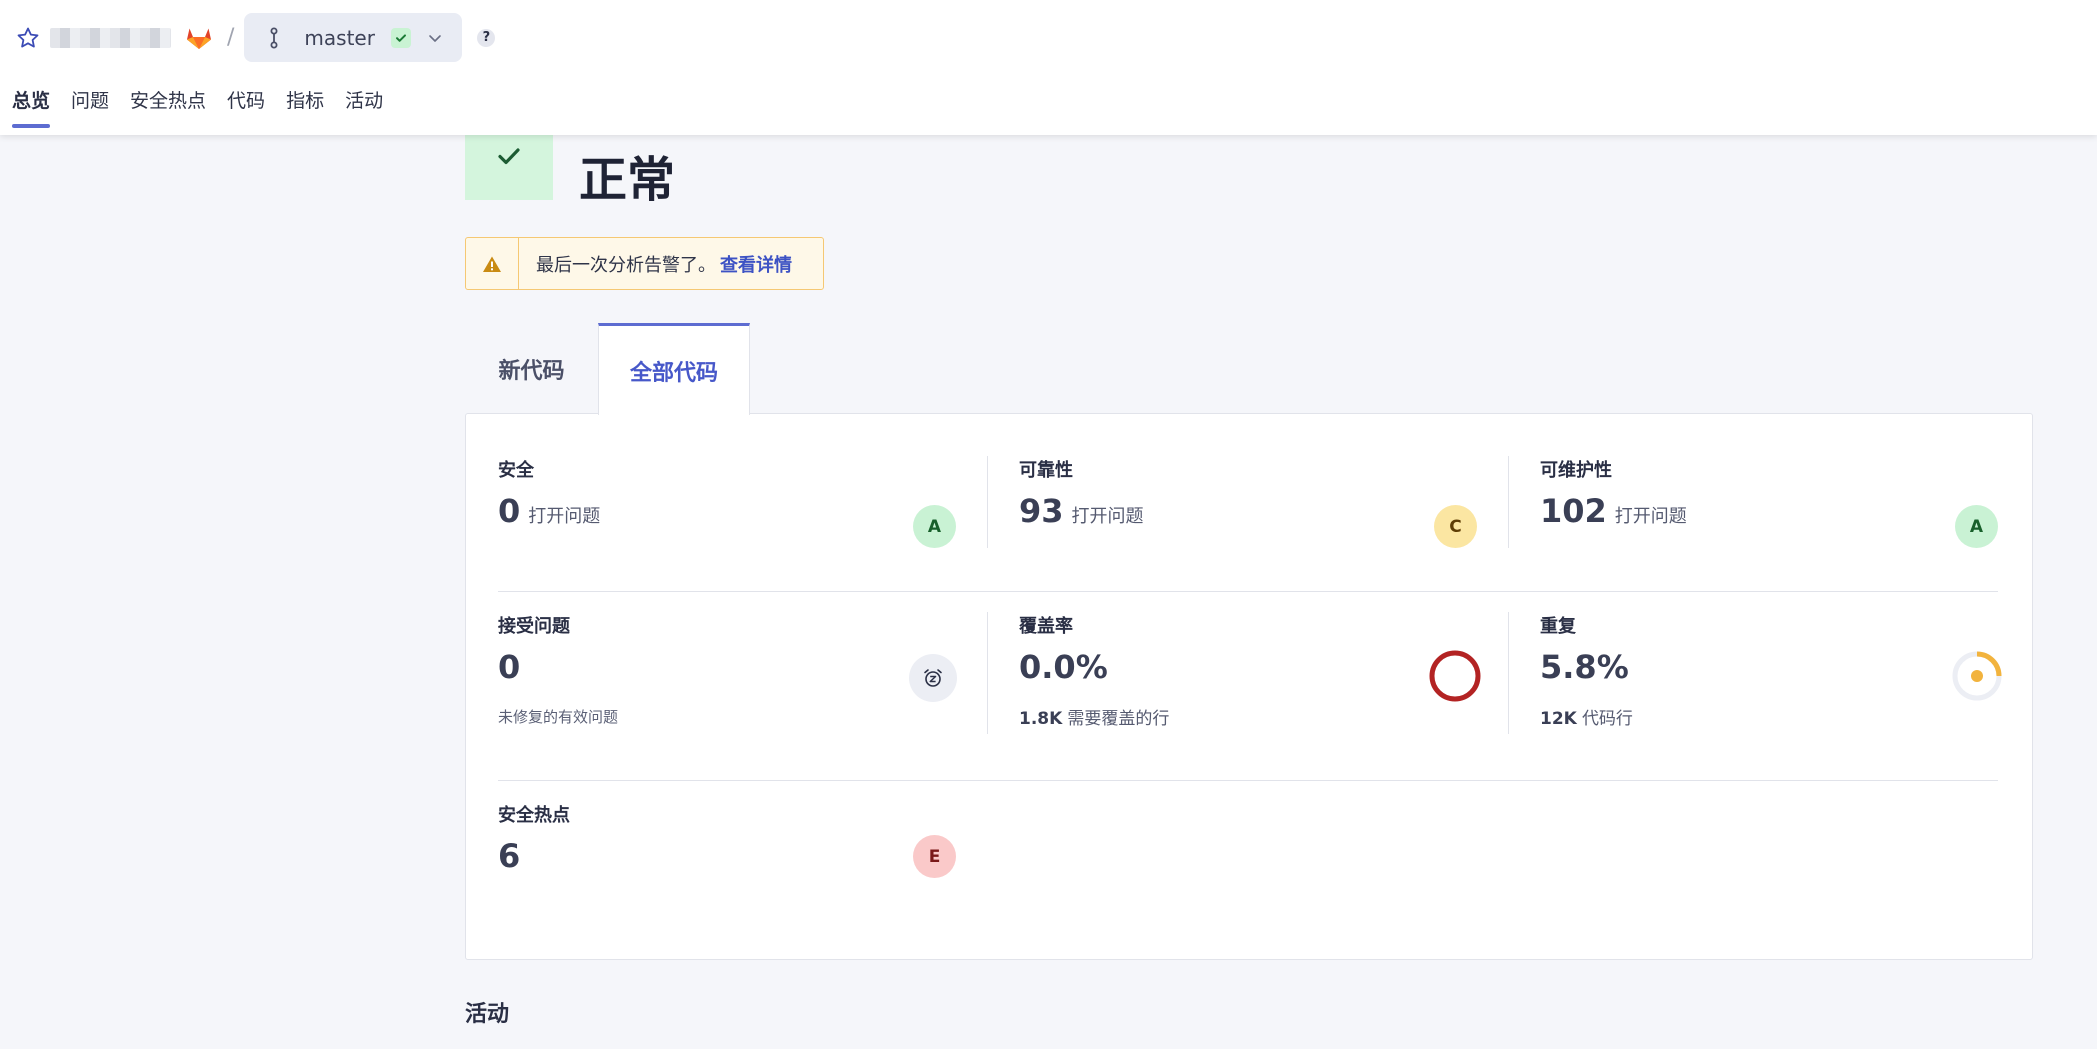 This screenshot has height=1049, width=2097. What do you see at coordinates (1048, 67) in the screenshot?
I see `top-header: / master ? 总览 问题 安全热点 代码 指标 活动` at bounding box center [1048, 67].